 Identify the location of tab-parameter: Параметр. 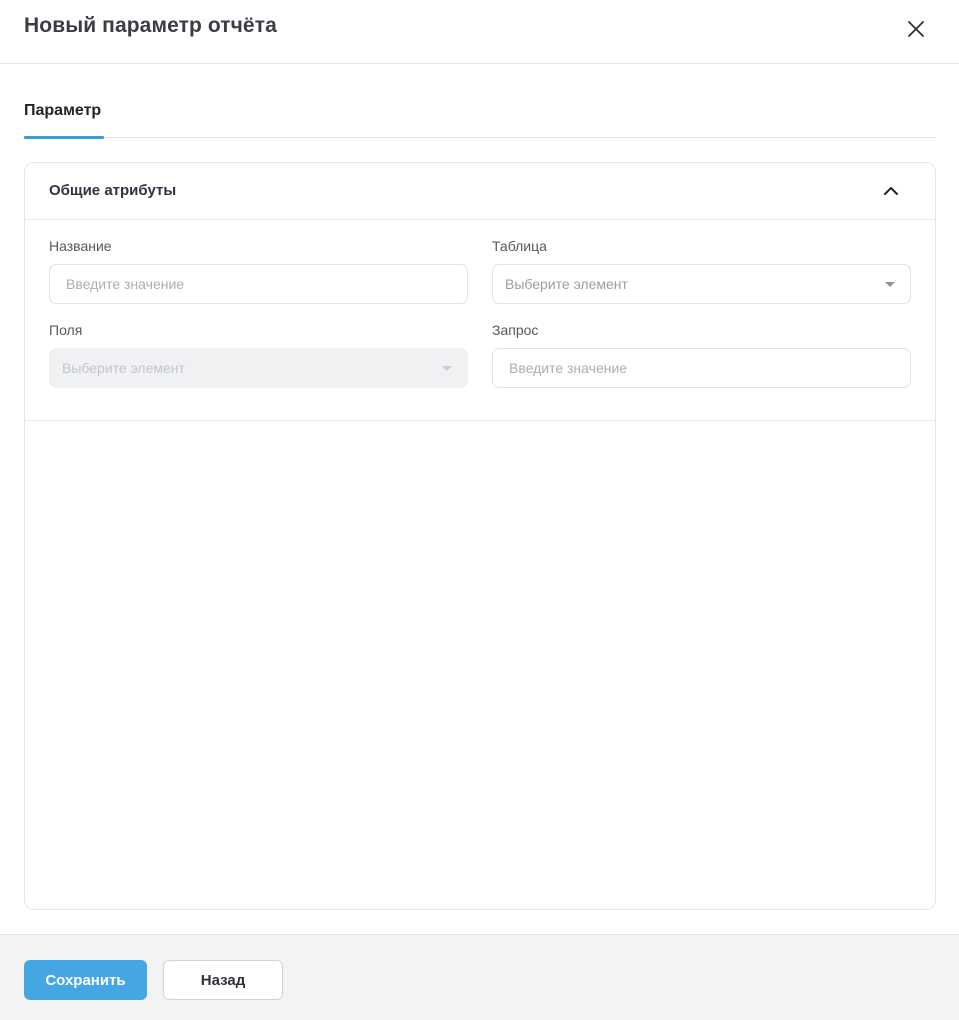
(64, 117).